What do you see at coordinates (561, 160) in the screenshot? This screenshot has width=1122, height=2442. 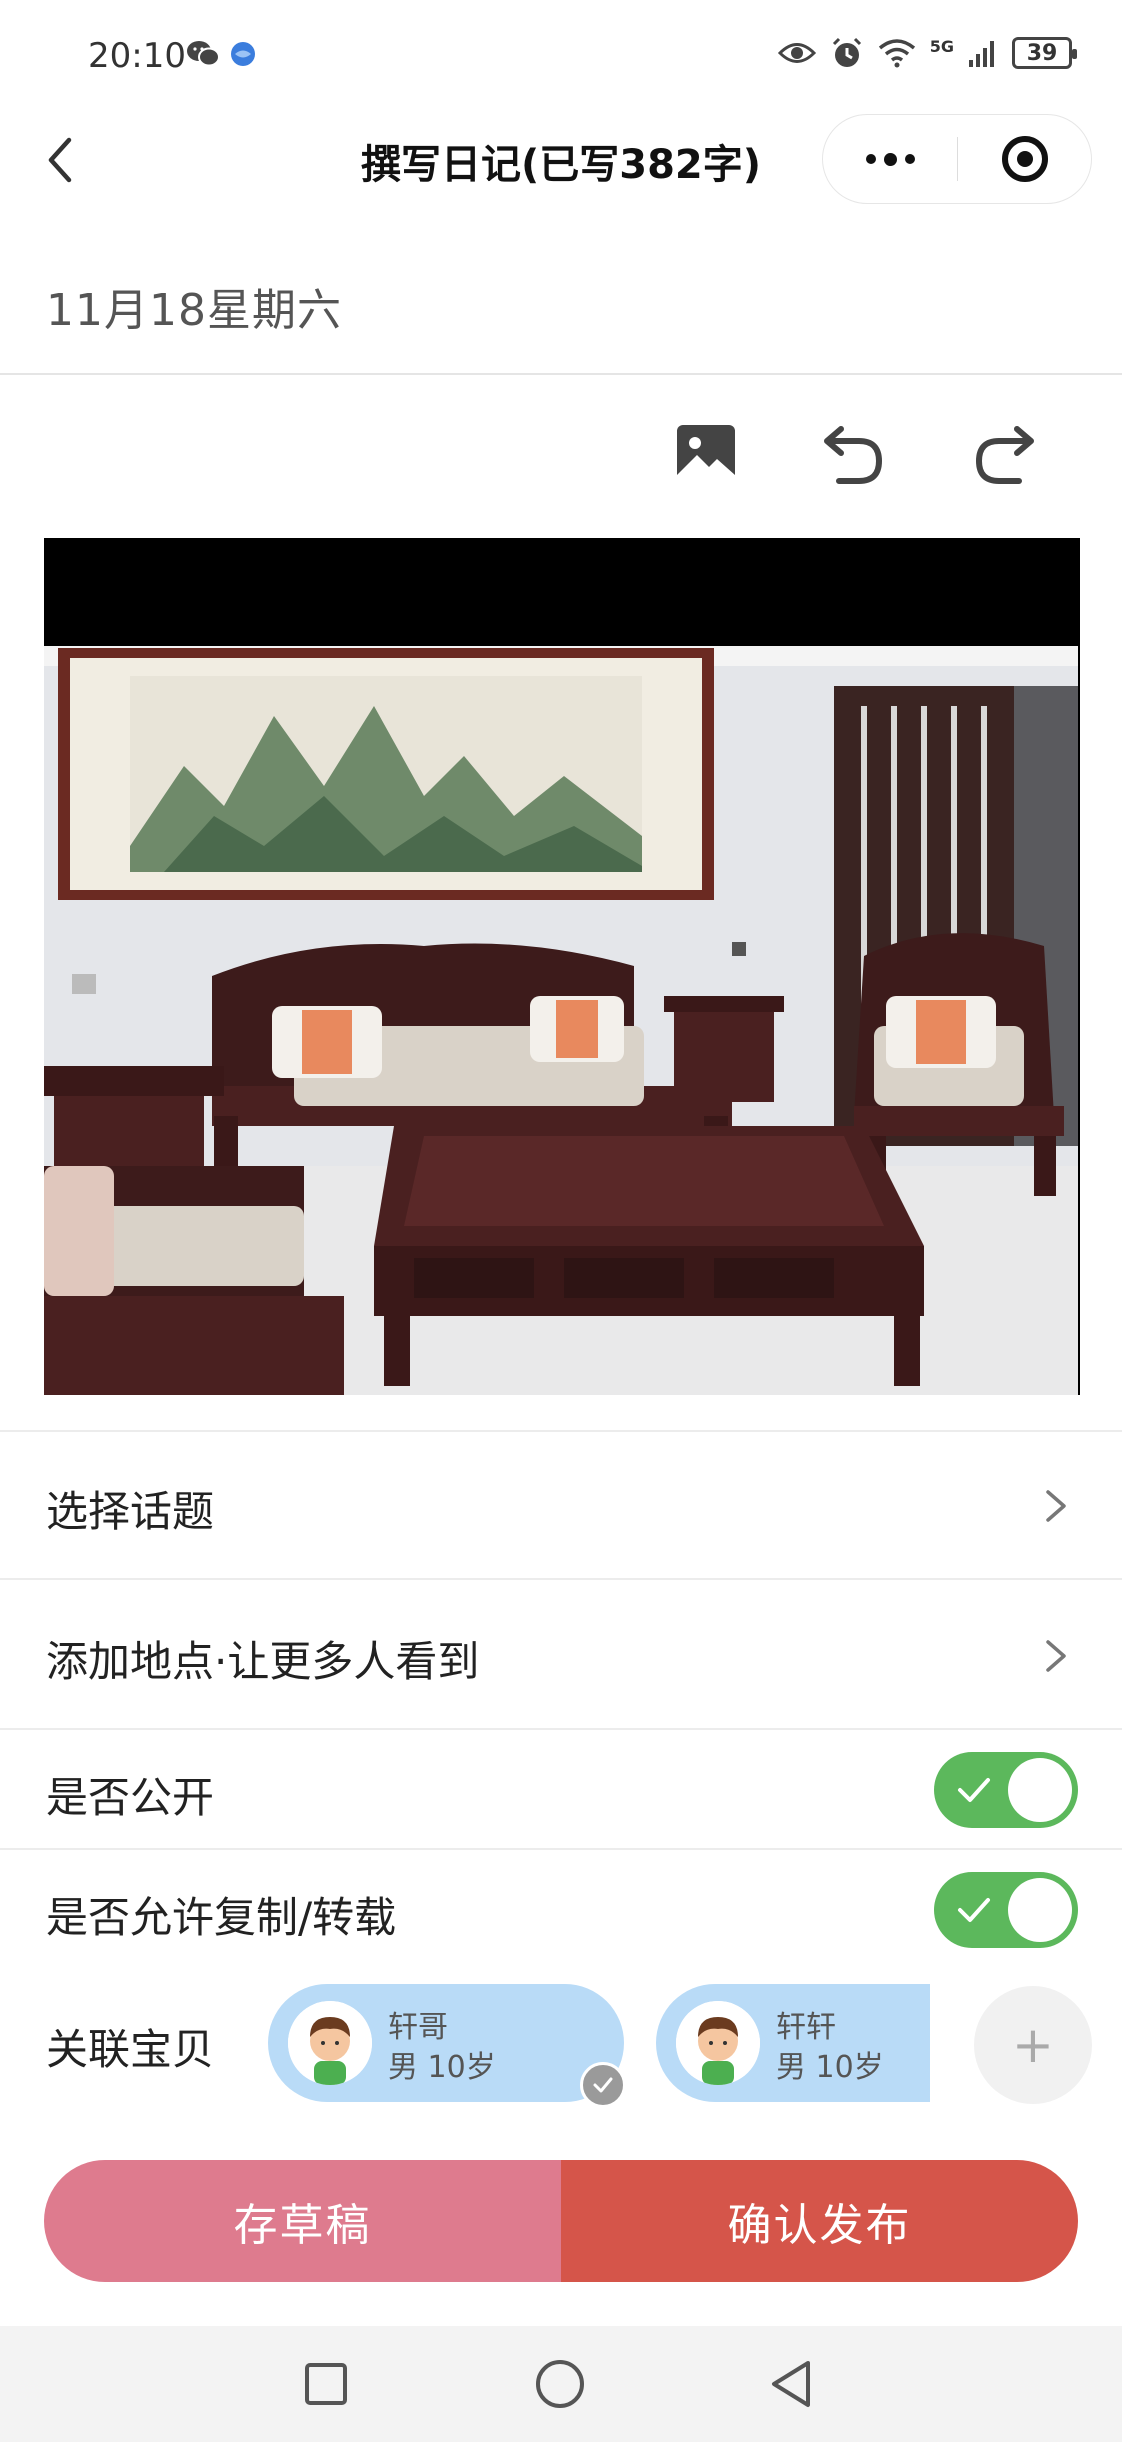 I see `nav-bar: 撰写日记(已写382字)` at bounding box center [561, 160].